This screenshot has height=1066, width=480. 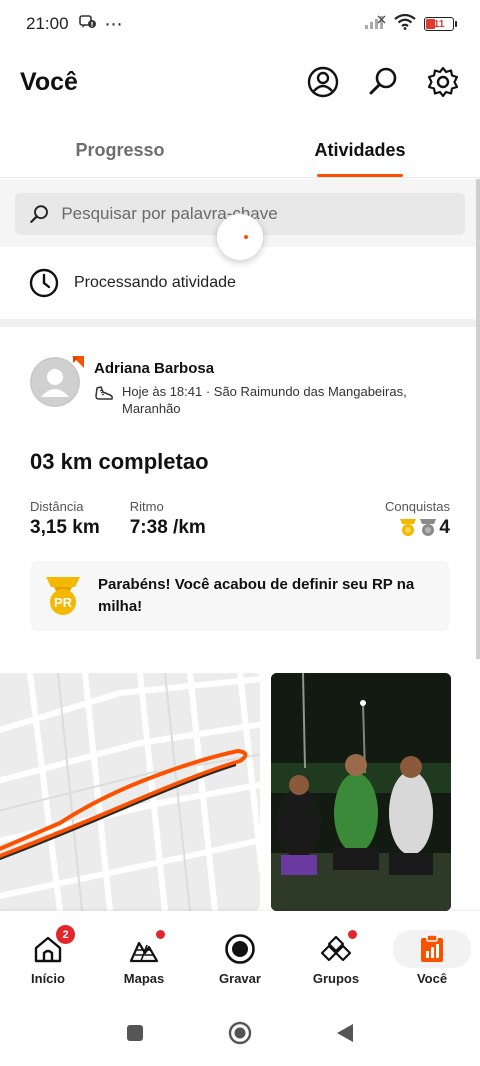 I want to click on avatar, so click(x=57, y=381).